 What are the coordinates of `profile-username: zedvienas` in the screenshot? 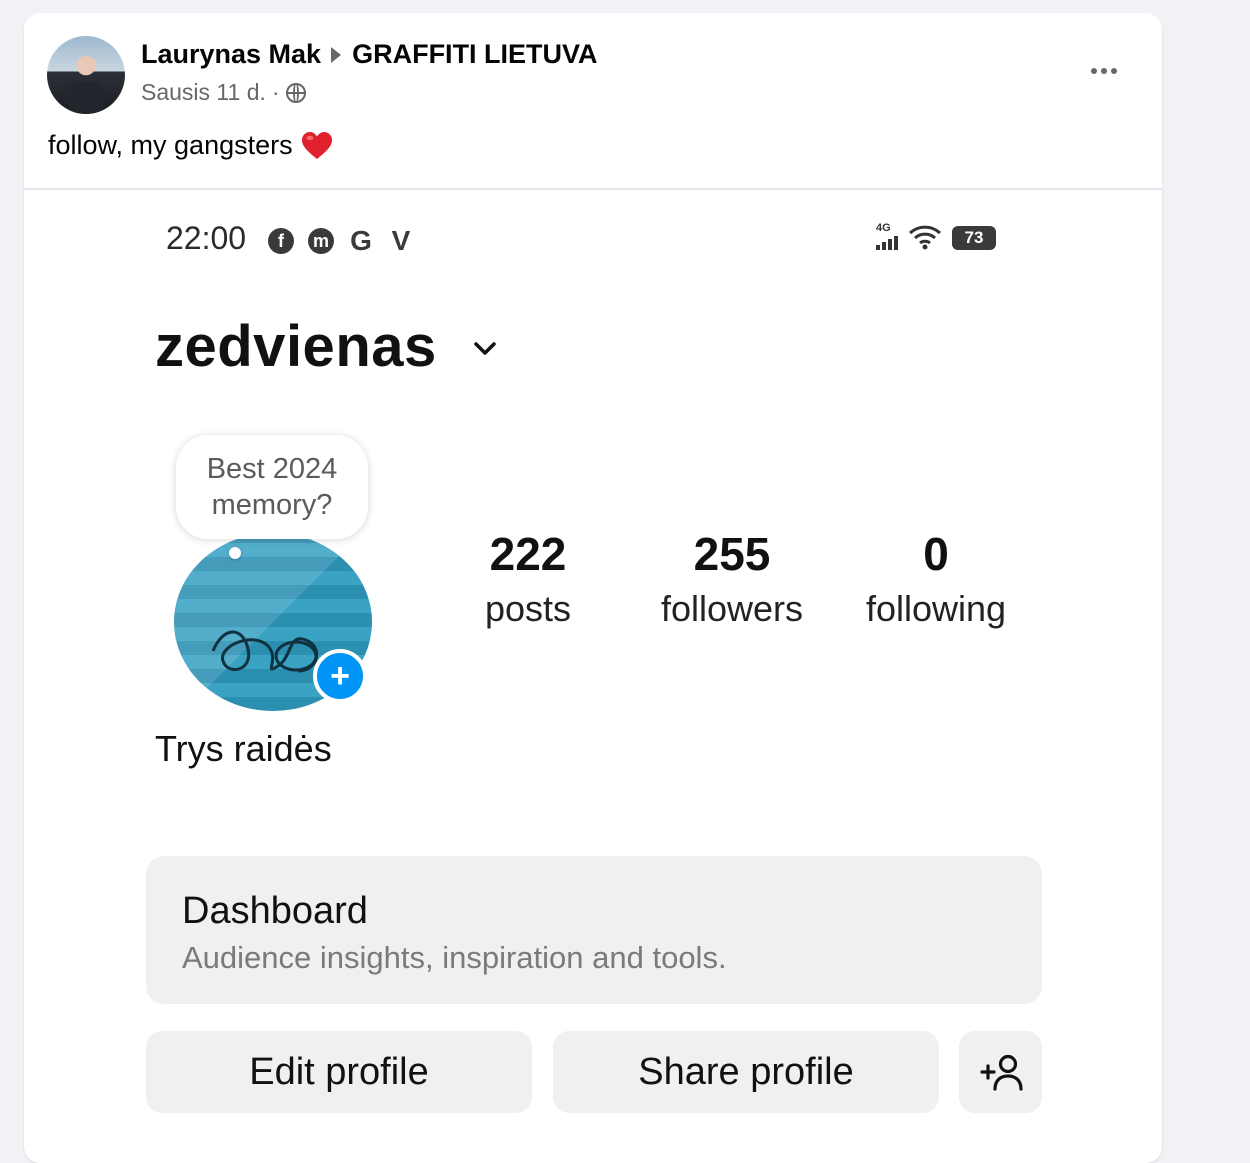 It's located at (296, 346).